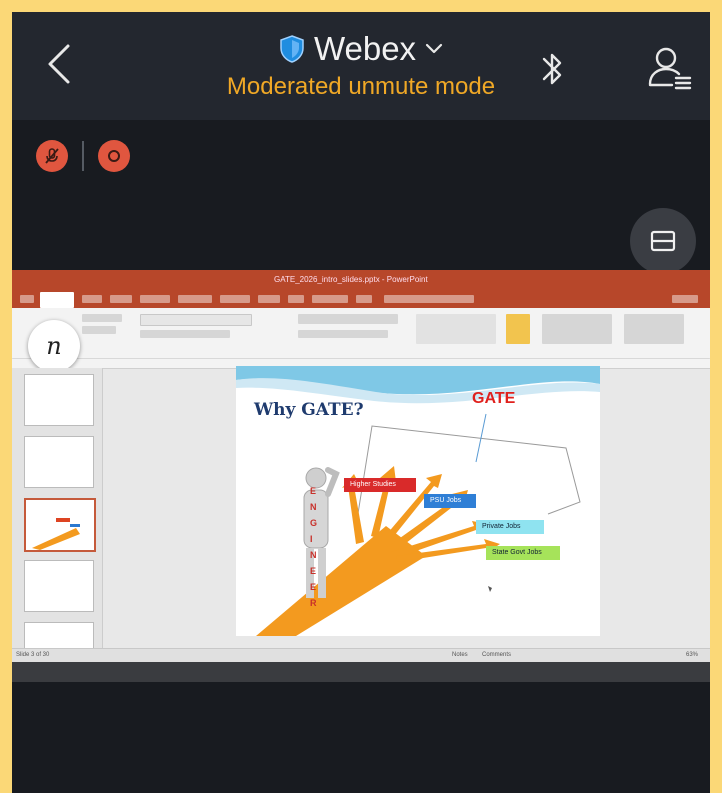 The height and width of the screenshot is (793, 722). I want to click on ppt-status-bar: Slide 3 of 30 Notes Comments 63%, so click(361, 655).